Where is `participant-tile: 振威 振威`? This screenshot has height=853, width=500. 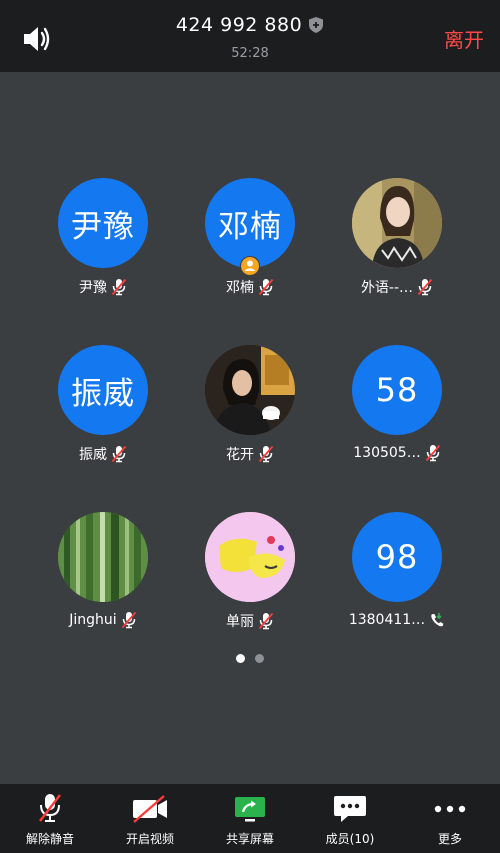 participant-tile: 振威 振威 is located at coordinates (103, 410).